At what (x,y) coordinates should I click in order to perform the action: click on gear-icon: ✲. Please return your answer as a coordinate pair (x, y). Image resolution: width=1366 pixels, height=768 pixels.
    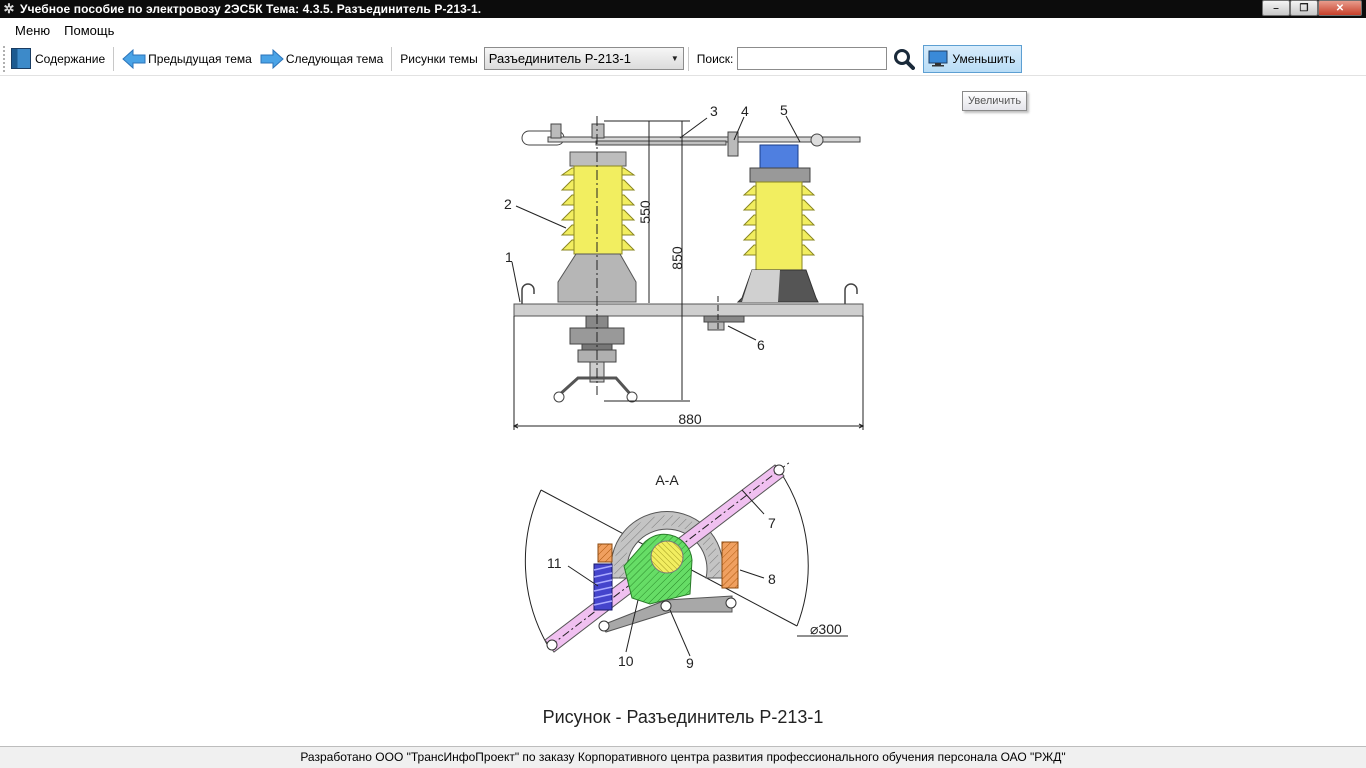
    Looking at the image, I should click on (9, 8).